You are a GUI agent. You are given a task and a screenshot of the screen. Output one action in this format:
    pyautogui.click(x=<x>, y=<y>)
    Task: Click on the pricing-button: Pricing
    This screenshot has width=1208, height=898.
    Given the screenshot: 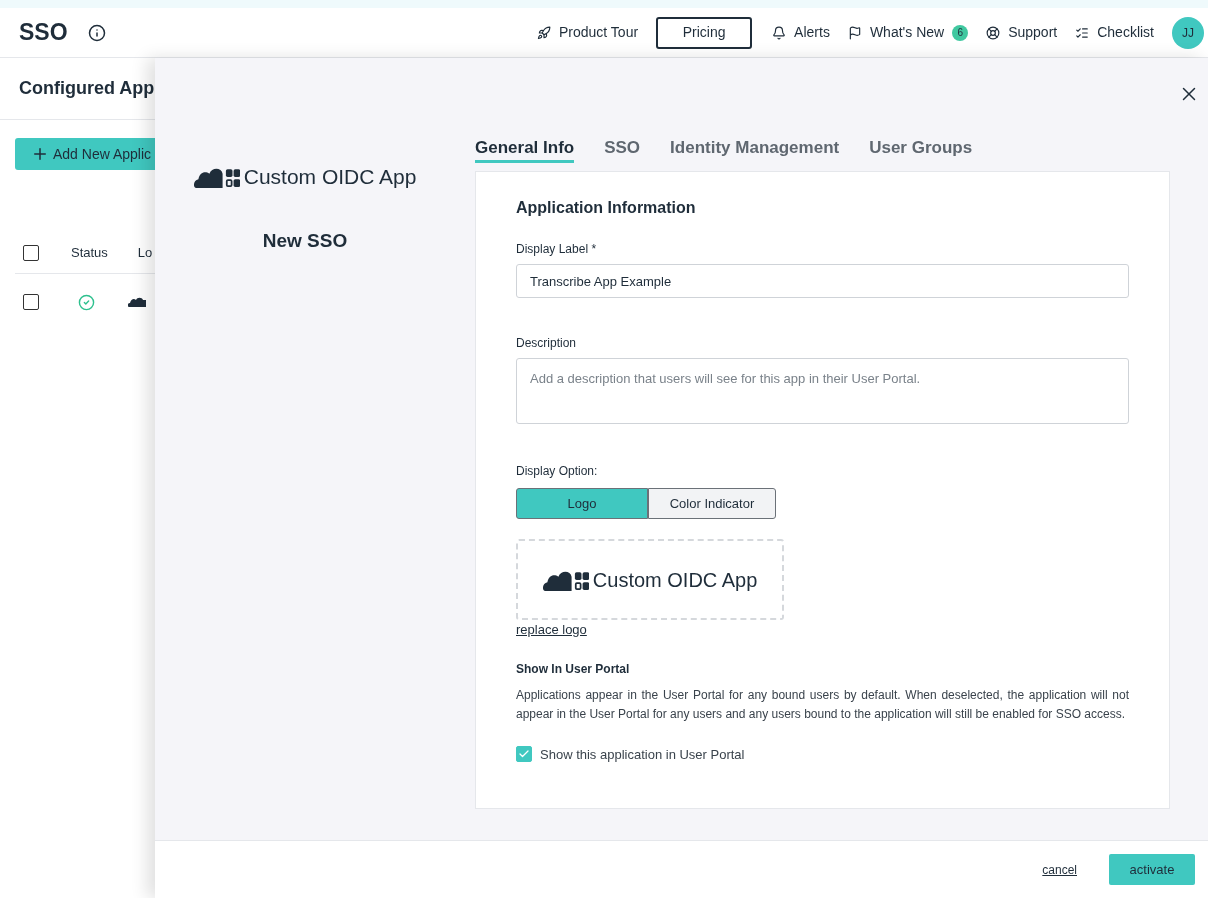 What is the action you would take?
    pyautogui.click(x=704, y=32)
    